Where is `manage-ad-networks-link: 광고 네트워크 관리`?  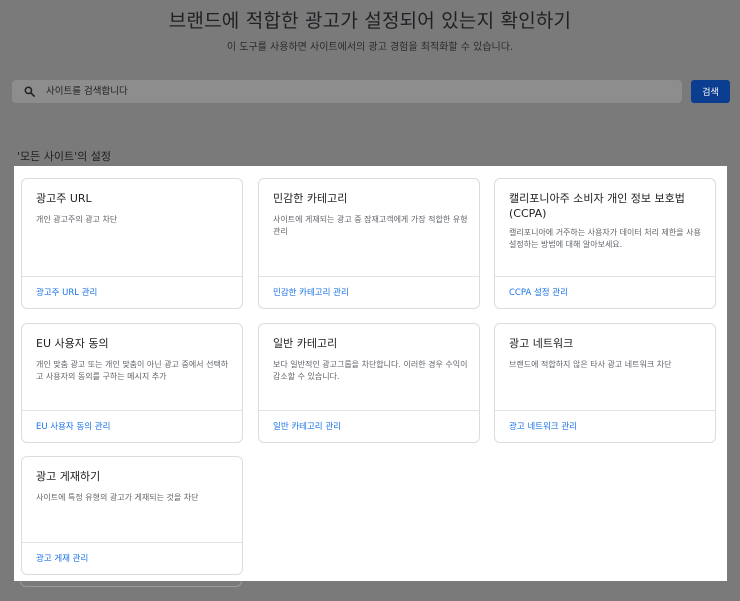
manage-ad-networks-link: 광고 네트워크 관리 is located at coordinates (543, 426).